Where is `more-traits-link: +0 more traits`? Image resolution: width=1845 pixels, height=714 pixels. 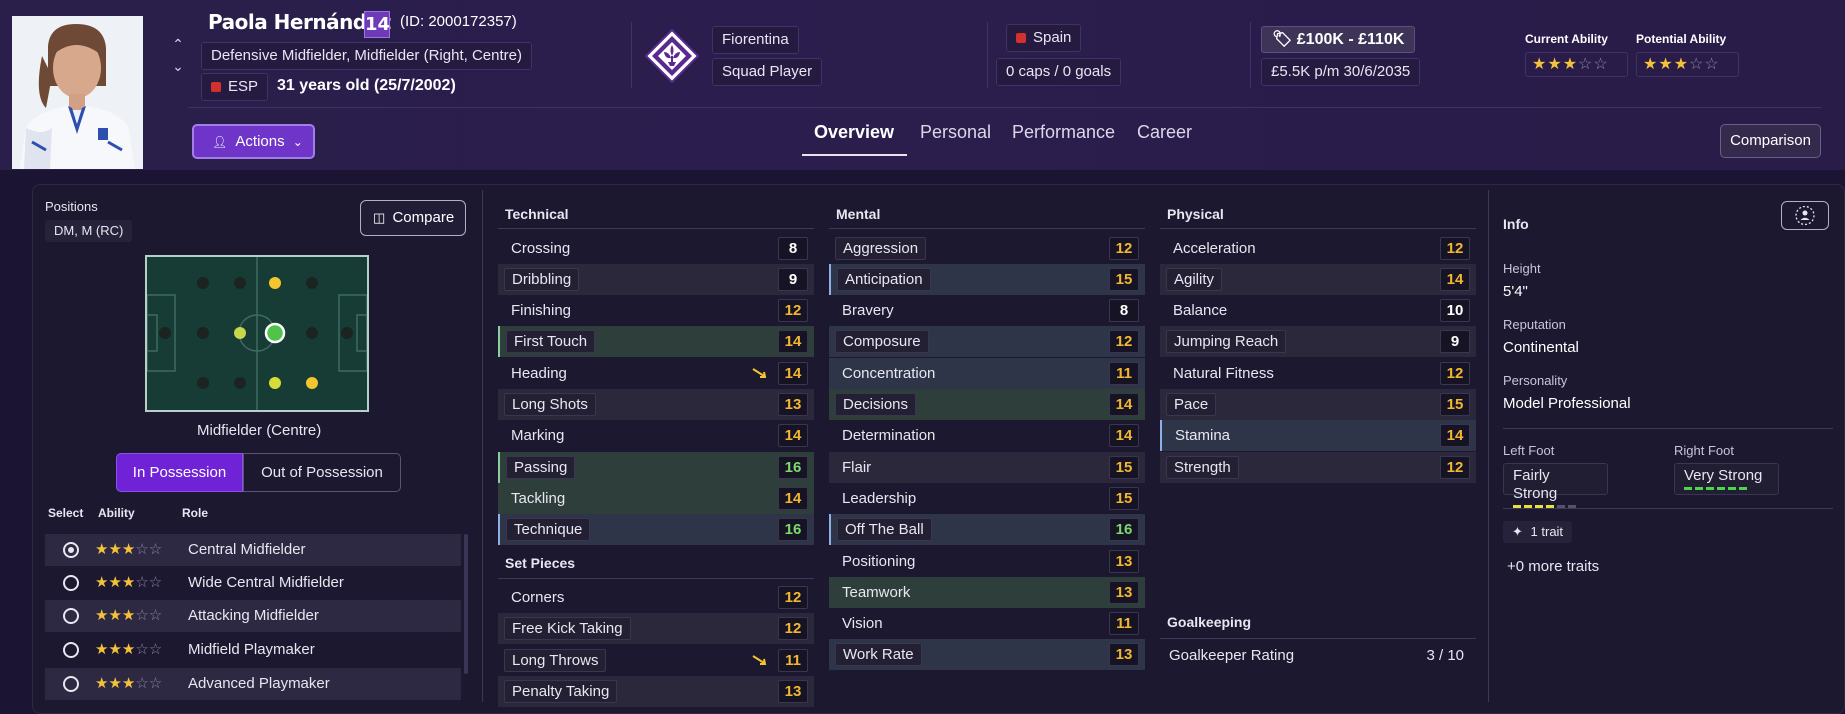 more-traits-link: +0 more traits is located at coordinates (1553, 566).